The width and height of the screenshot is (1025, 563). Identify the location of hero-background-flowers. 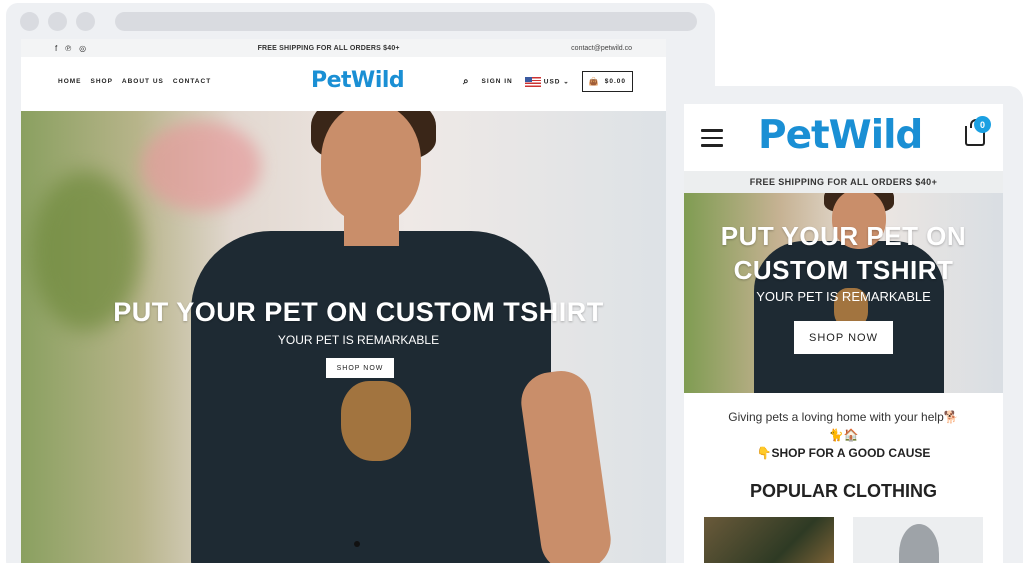
(201, 166).